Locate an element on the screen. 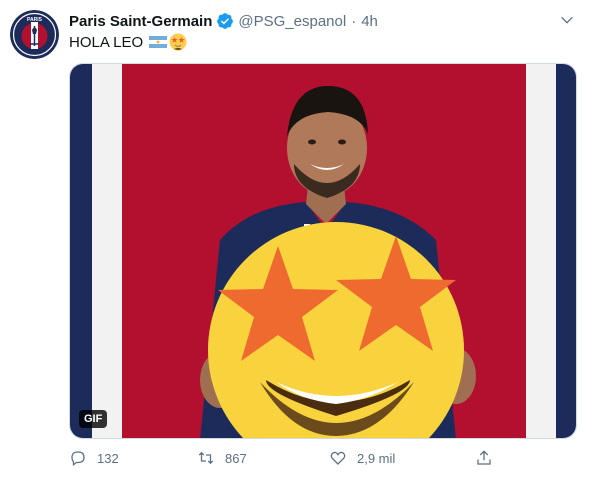 This screenshot has height=482, width=591. timestamp: 4h is located at coordinates (369, 21).